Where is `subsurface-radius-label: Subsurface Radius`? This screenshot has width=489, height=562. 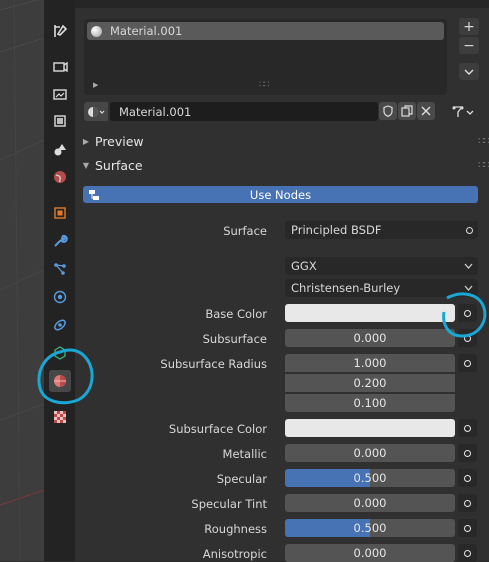 subsurface-radius-label: Subsurface Radius is located at coordinates (213, 364).